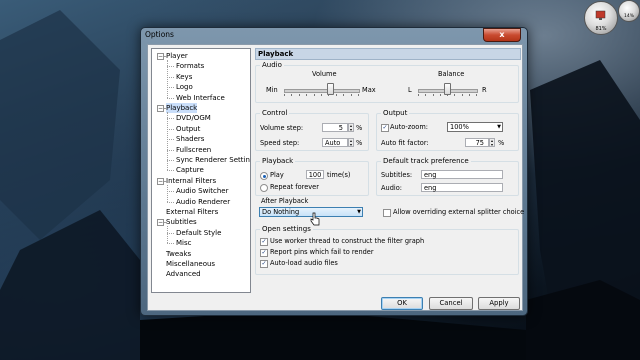  Describe the element at coordinates (190, 264) in the screenshot. I see `tree-item: Miscellaneous` at that location.